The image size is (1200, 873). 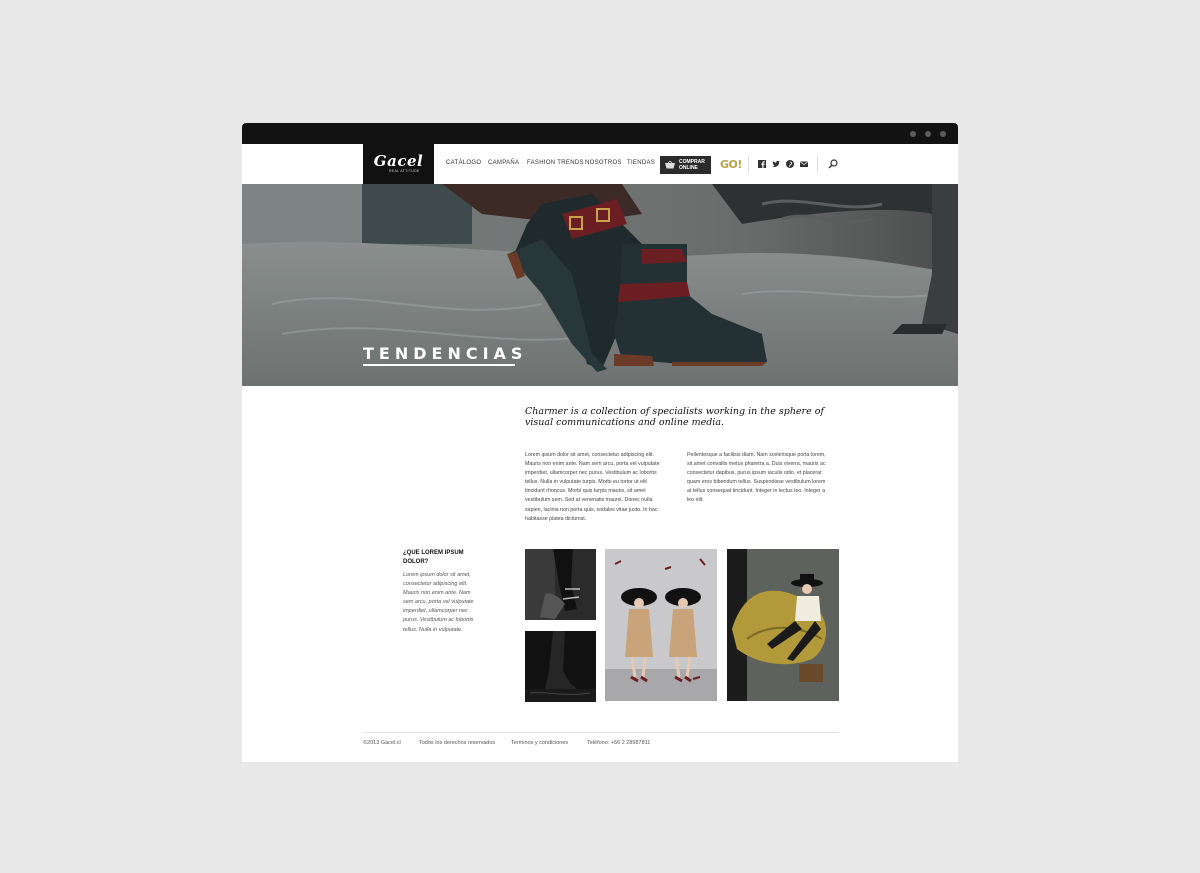 What do you see at coordinates (404, 171) in the screenshot?
I see `brand-tagline: REAL ATTITUDE` at bounding box center [404, 171].